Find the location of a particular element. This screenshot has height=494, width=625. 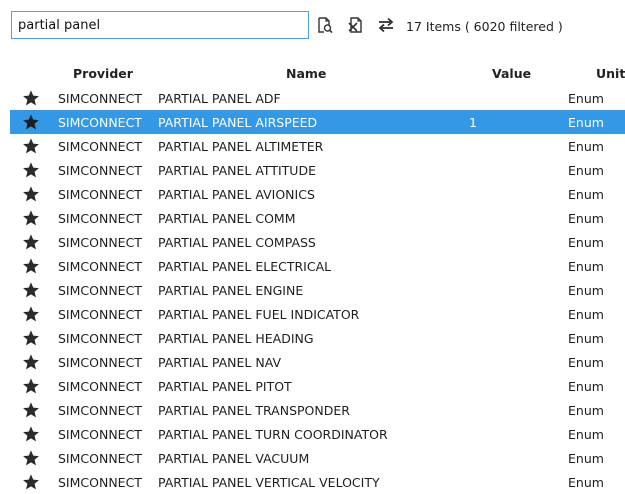

table-row: SIMCONNECT PARTIAL PANEL VACUUM Enum is located at coordinates (312, 458).